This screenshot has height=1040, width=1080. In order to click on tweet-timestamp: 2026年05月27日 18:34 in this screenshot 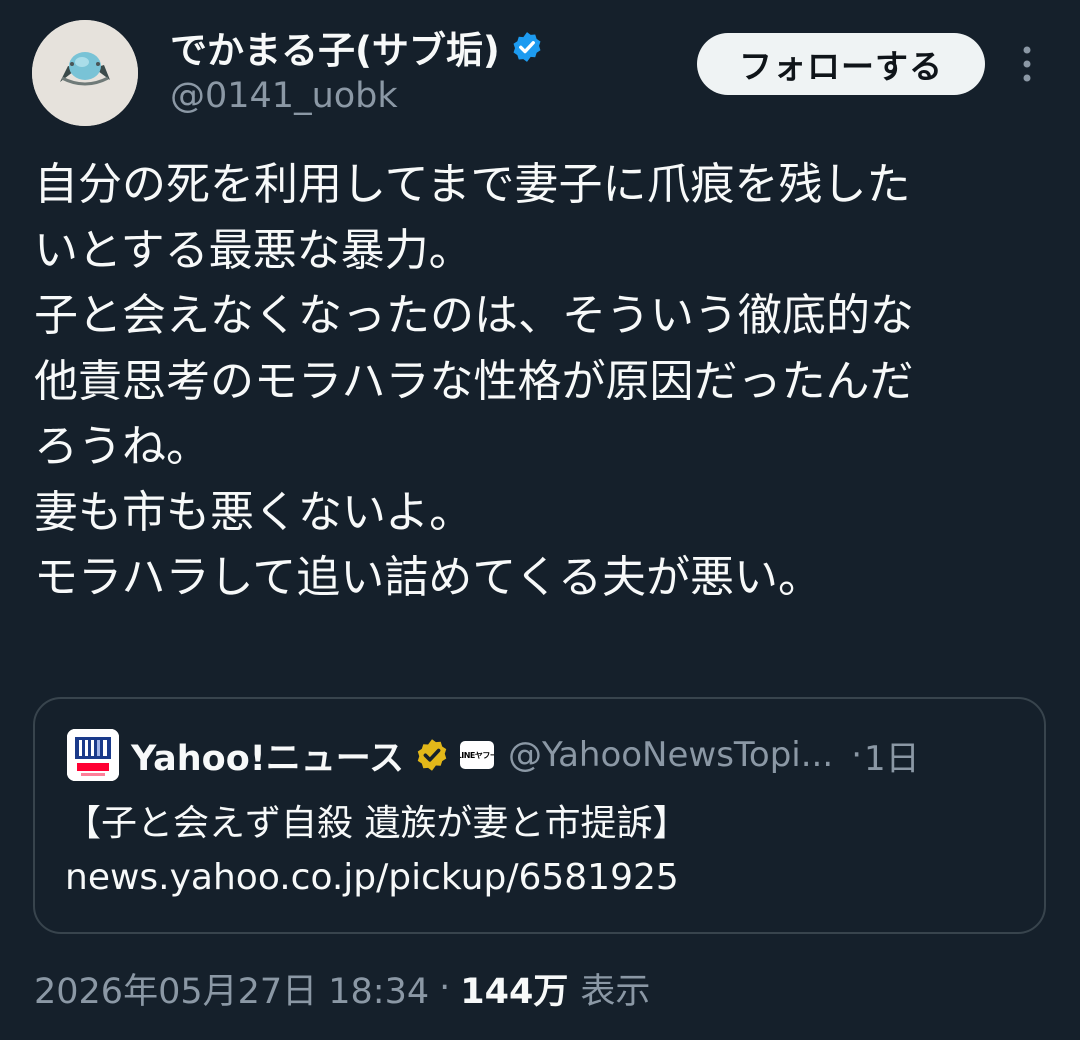, I will do `click(231, 988)`.